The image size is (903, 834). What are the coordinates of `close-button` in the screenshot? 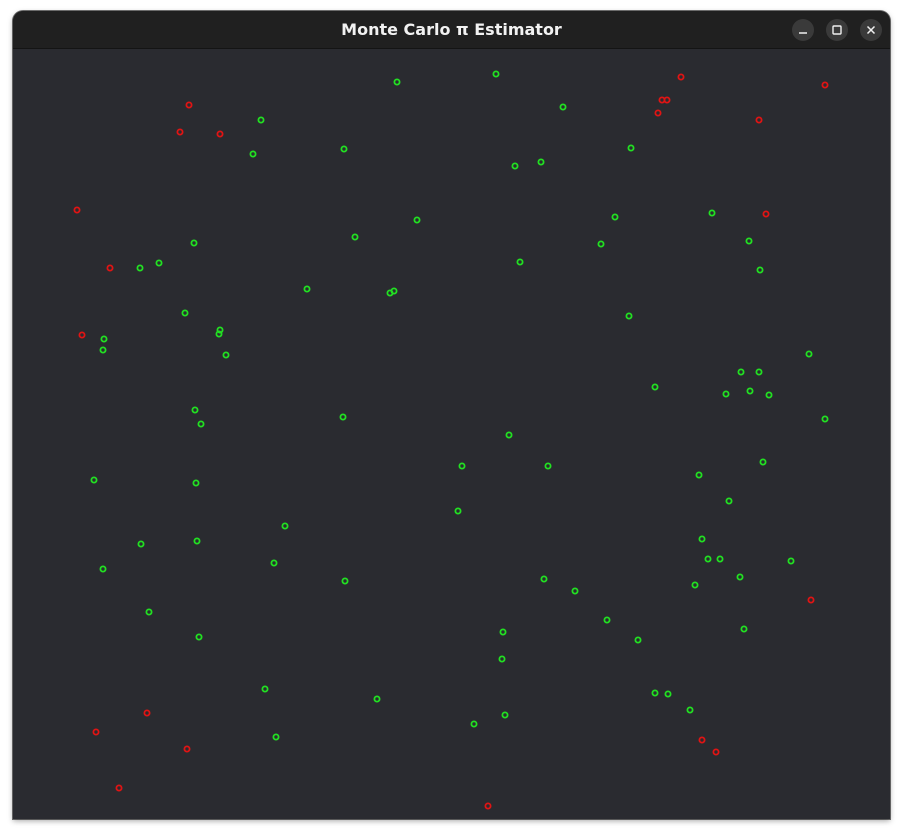 It's located at (871, 30).